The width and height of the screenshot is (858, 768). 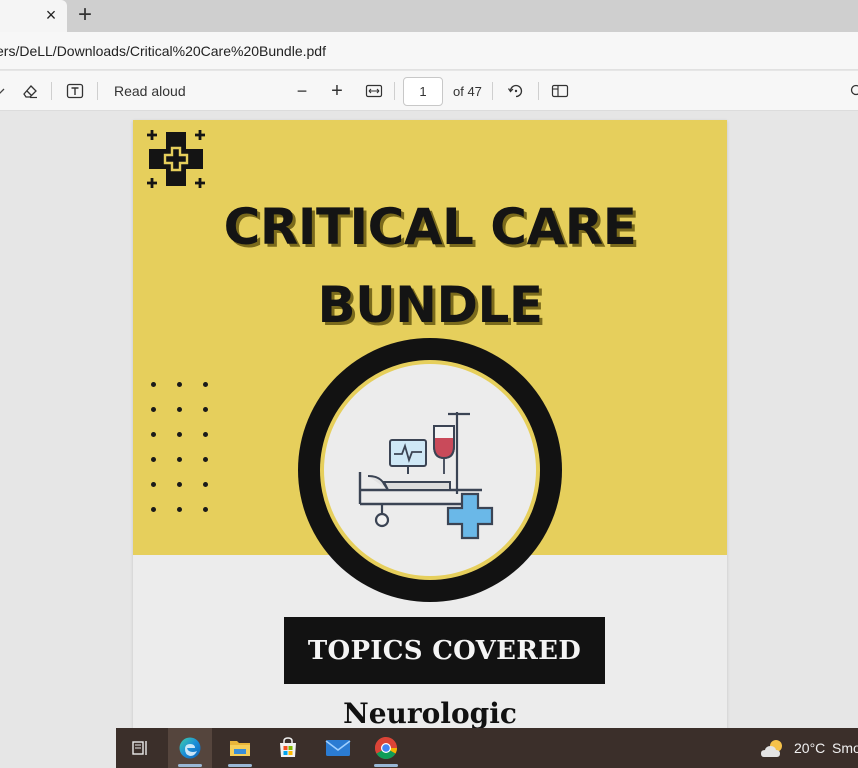 I want to click on zoom-out-button: −, so click(x=302, y=91).